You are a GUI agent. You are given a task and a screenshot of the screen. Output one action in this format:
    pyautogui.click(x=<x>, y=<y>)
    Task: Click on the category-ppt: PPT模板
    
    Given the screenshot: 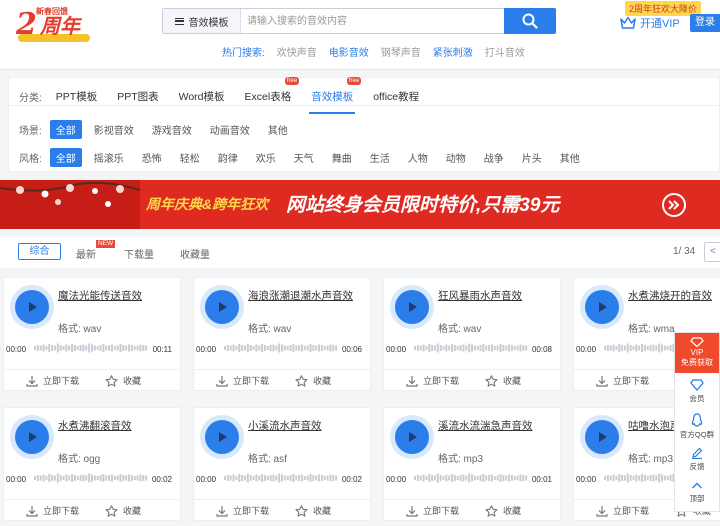 What is the action you would take?
    pyautogui.click(x=76, y=96)
    